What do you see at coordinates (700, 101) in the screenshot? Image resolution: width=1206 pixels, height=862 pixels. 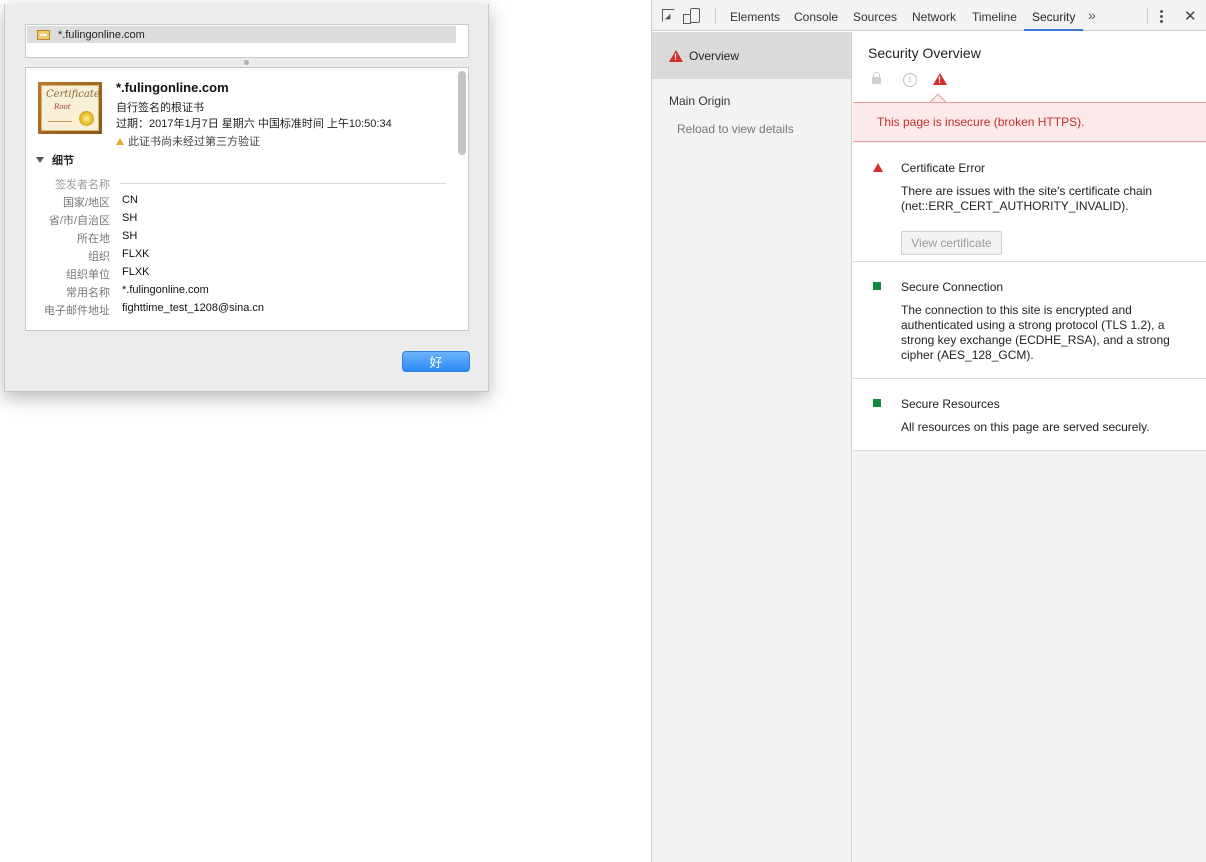 I see `sidebar-section-main-origin: Main Origin` at bounding box center [700, 101].